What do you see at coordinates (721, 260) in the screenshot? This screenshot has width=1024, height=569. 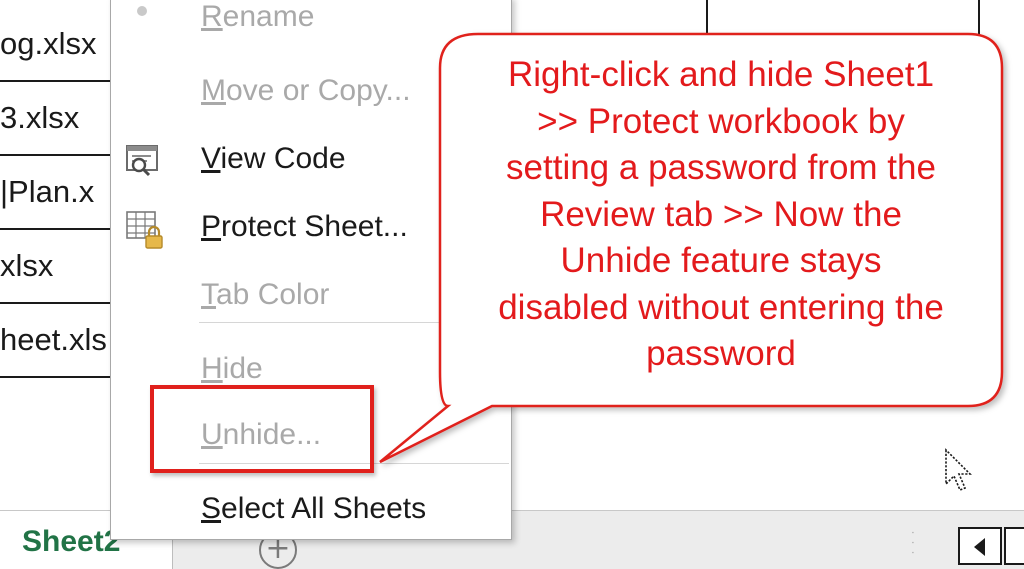 I see `callout-line: Unhide feature stays` at bounding box center [721, 260].